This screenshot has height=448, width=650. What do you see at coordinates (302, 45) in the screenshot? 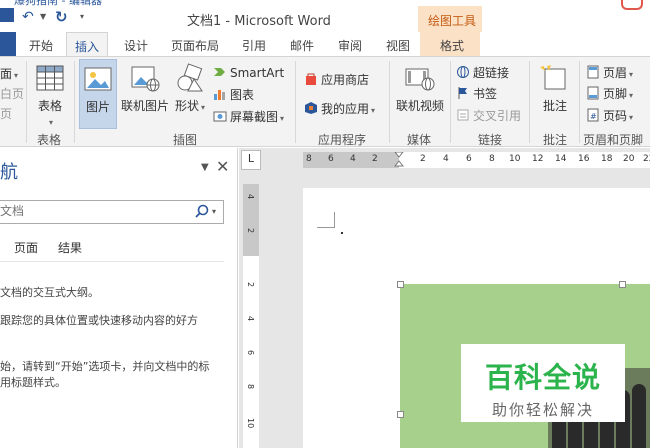
I see `tab-mailings: 邮件` at bounding box center [302, 45].